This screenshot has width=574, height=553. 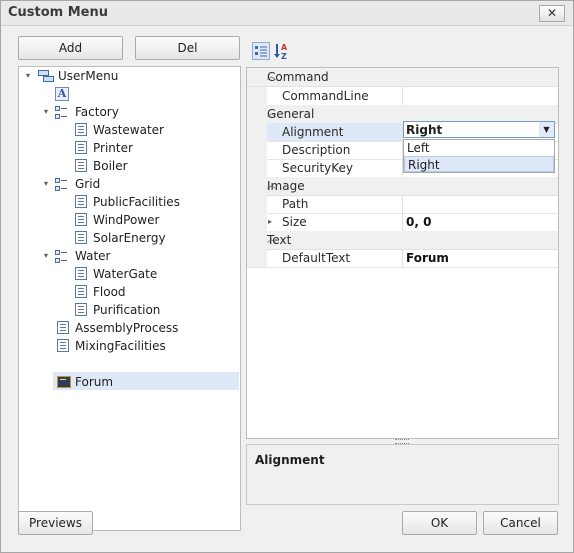 I want to click on add-button: Add, so click(x=70, y=48).